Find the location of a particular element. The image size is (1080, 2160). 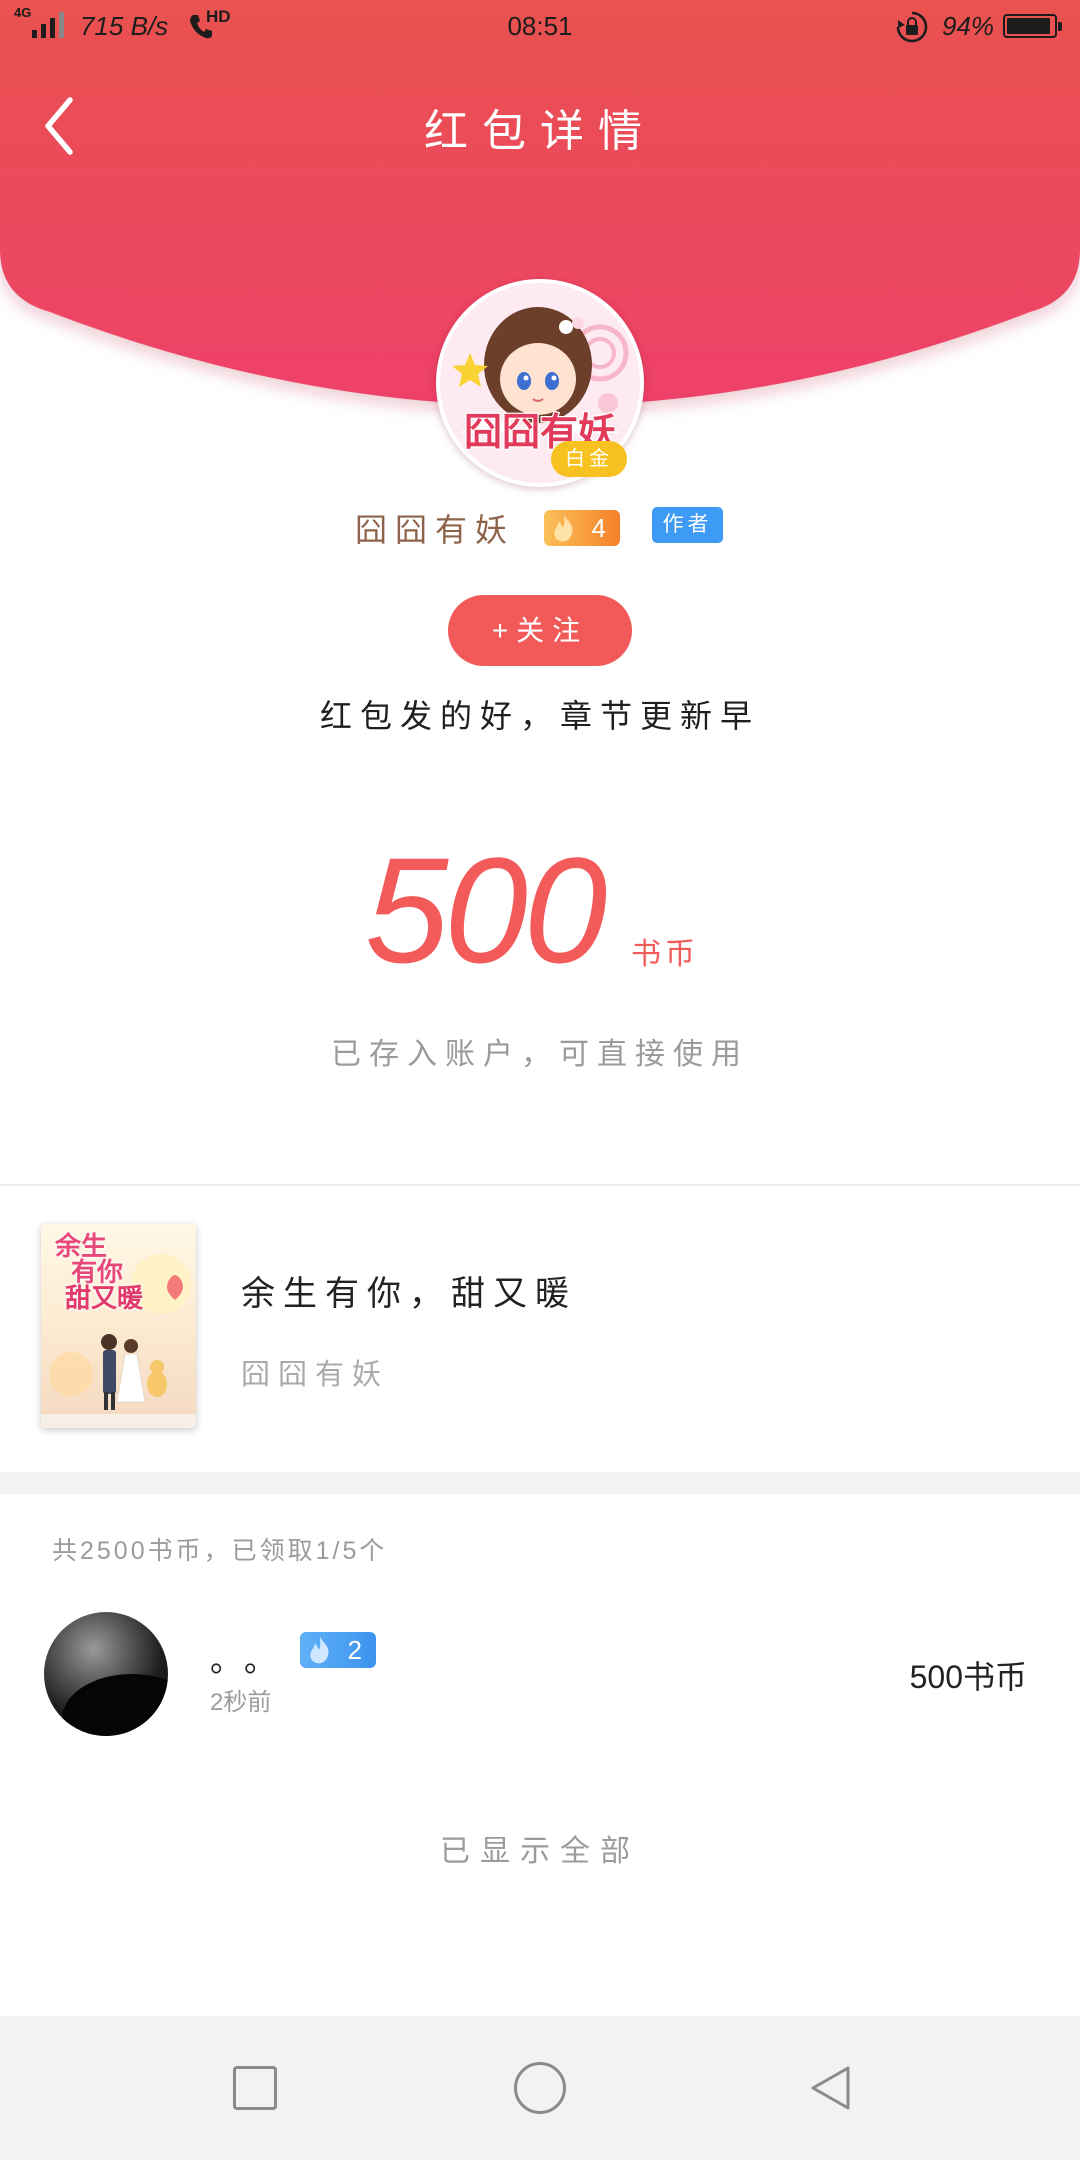

reward-note: 已存入账户，可直接使用 is located at coordinates (540, 1054).